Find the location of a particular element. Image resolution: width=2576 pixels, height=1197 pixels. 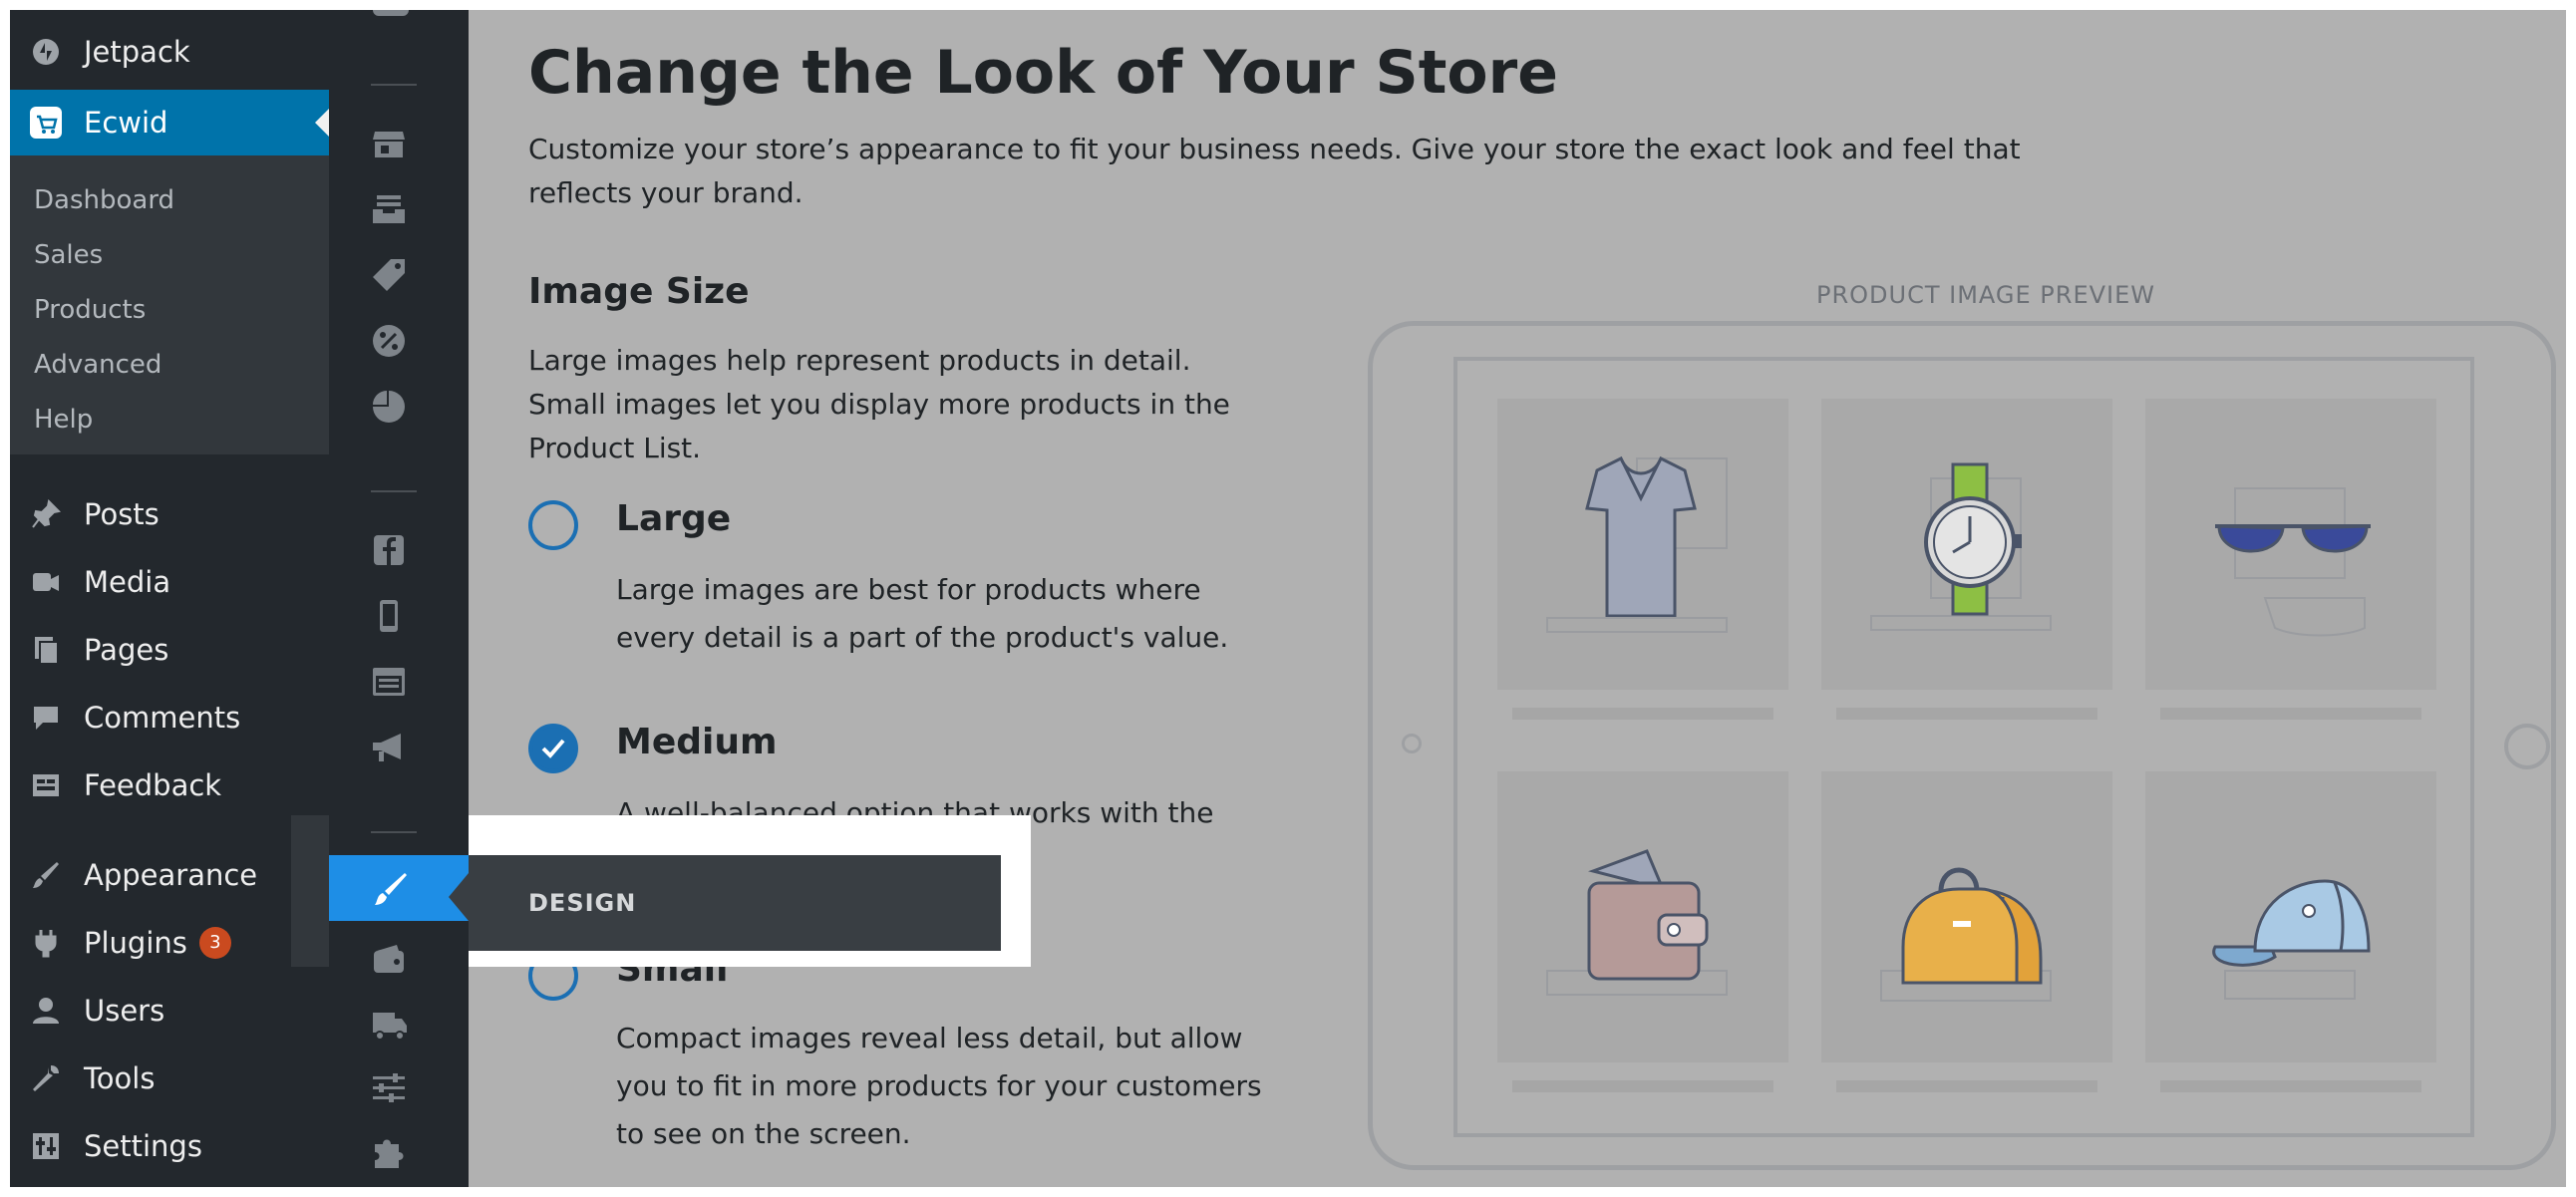

comments-icon is located at coordinates (46, 718).